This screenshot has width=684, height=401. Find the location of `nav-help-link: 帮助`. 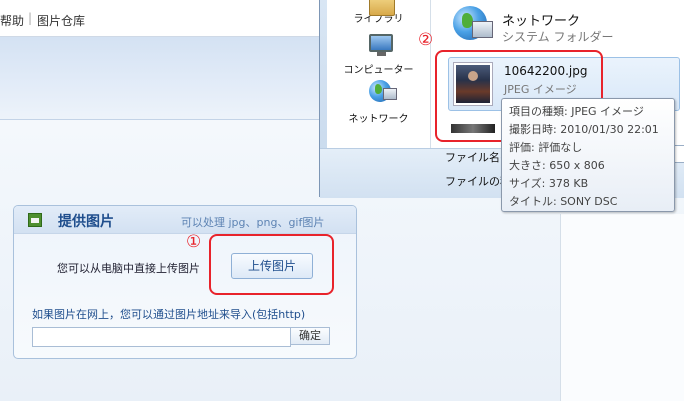

nav-help-link: 帮助 is located at coordinates (12, 20).